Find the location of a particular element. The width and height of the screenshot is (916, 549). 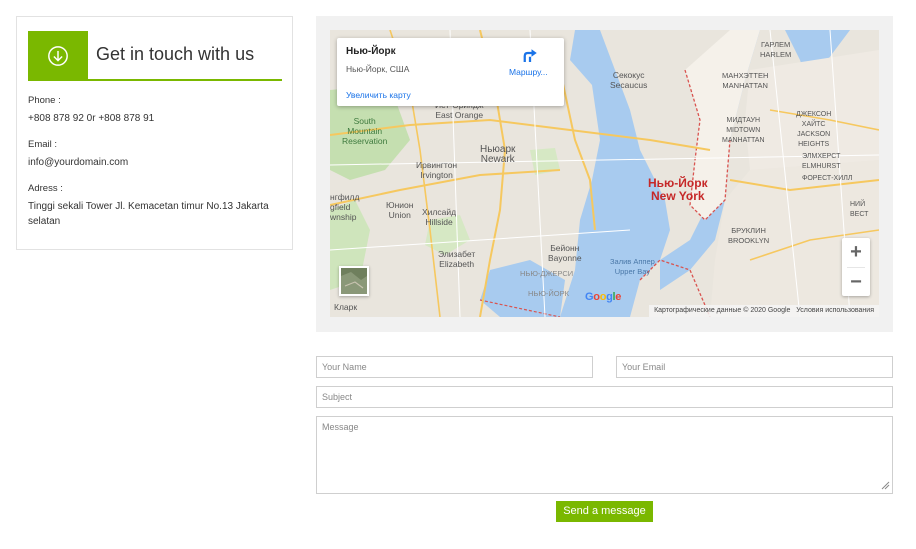

name-input is located at coordinates (454, 367).